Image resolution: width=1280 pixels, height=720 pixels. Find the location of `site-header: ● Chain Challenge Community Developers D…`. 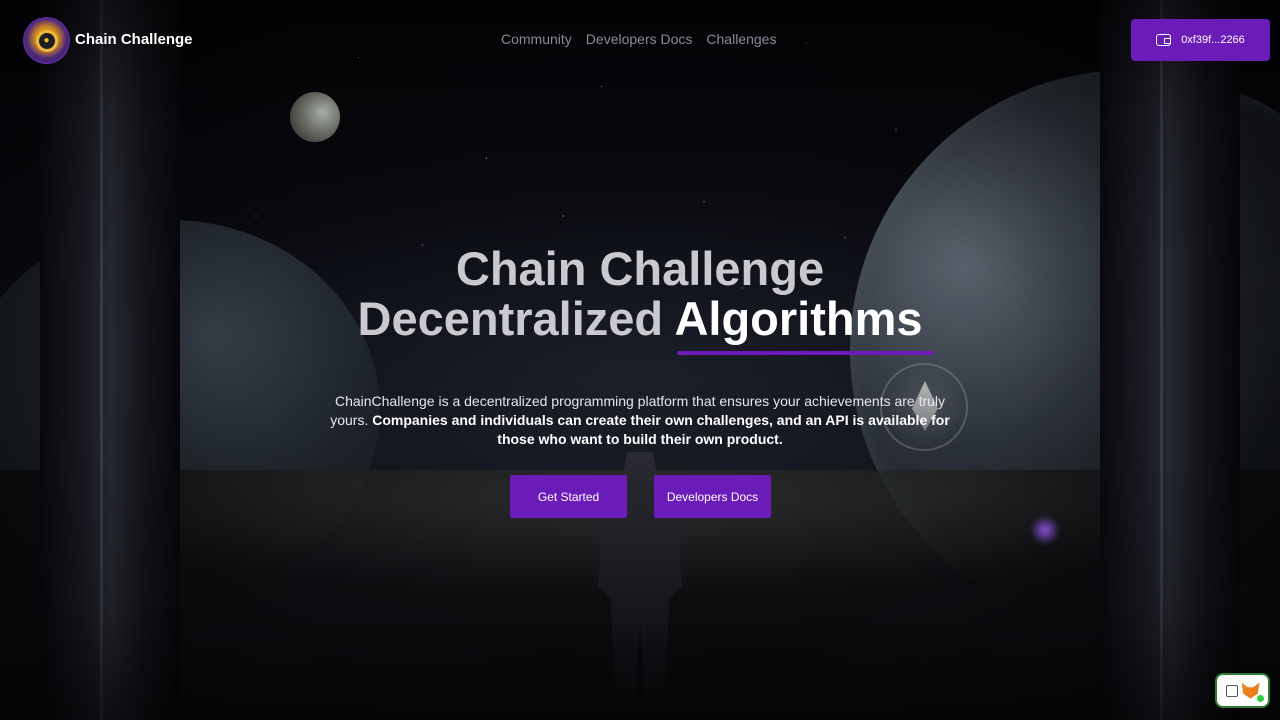

site-header: ● Chain Challenge Community Developers D… is located at coordinates (640, 40).